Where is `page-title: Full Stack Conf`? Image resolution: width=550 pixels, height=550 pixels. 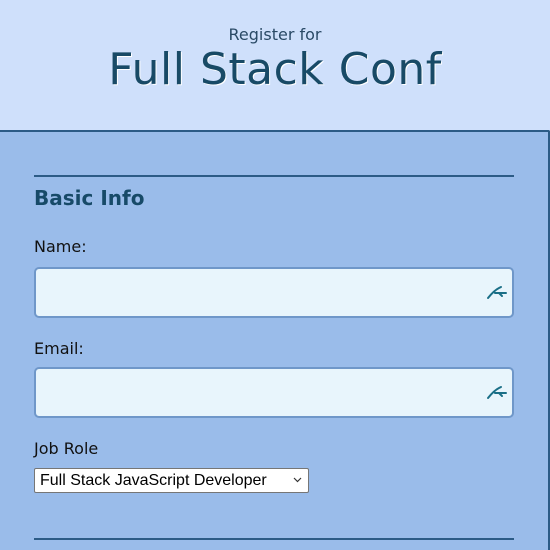
page-title: Full Stack Conf is located at coordinates (275, 69).